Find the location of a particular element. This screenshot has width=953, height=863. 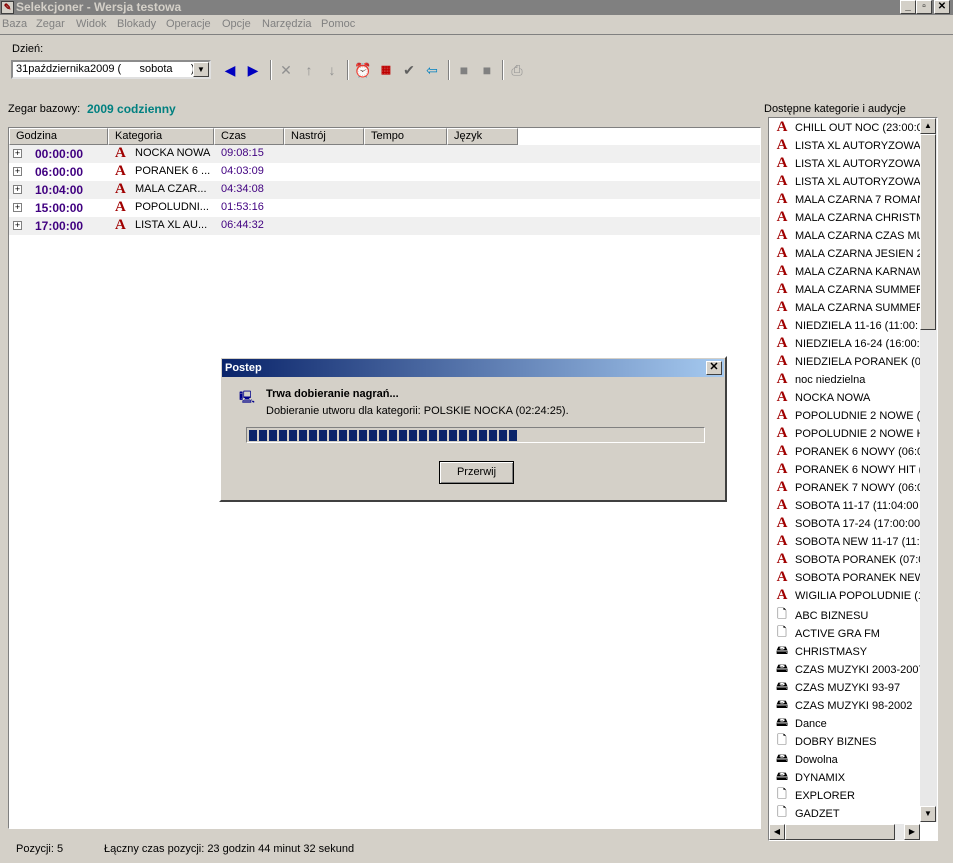

horizontal-scroll-thumb is located at coordinates (840, 832).